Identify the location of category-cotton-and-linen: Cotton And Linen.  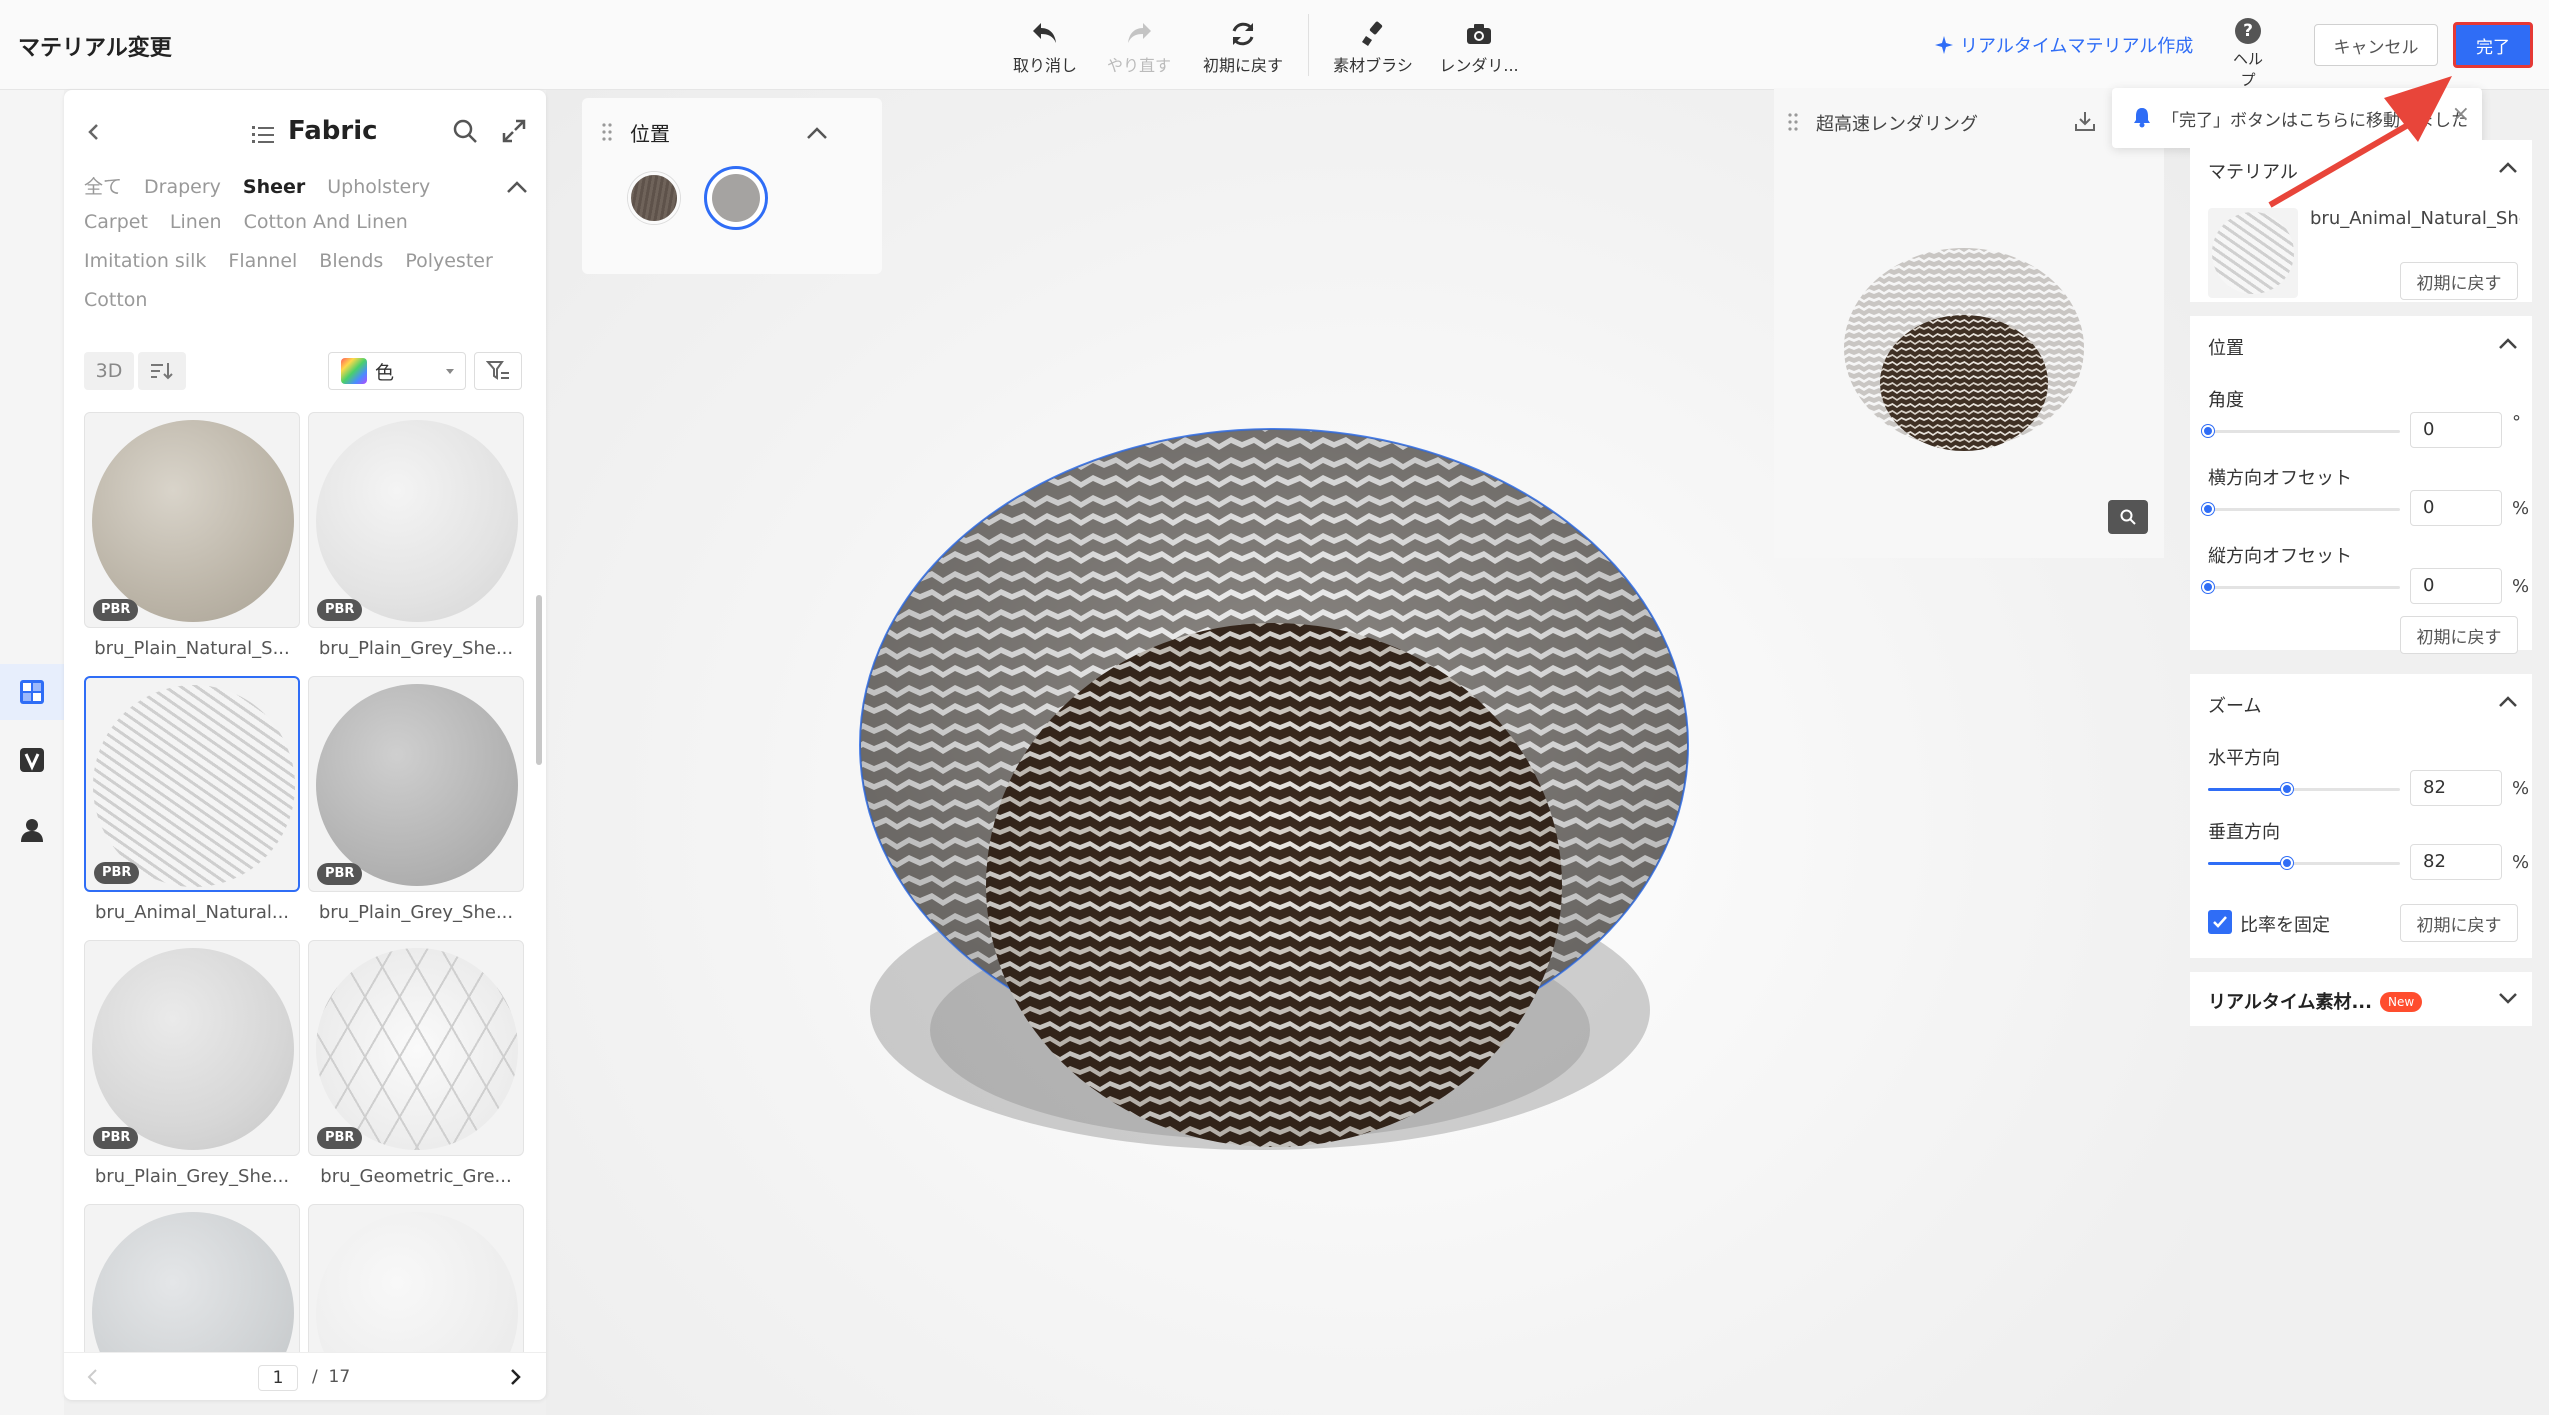
(326, 222).